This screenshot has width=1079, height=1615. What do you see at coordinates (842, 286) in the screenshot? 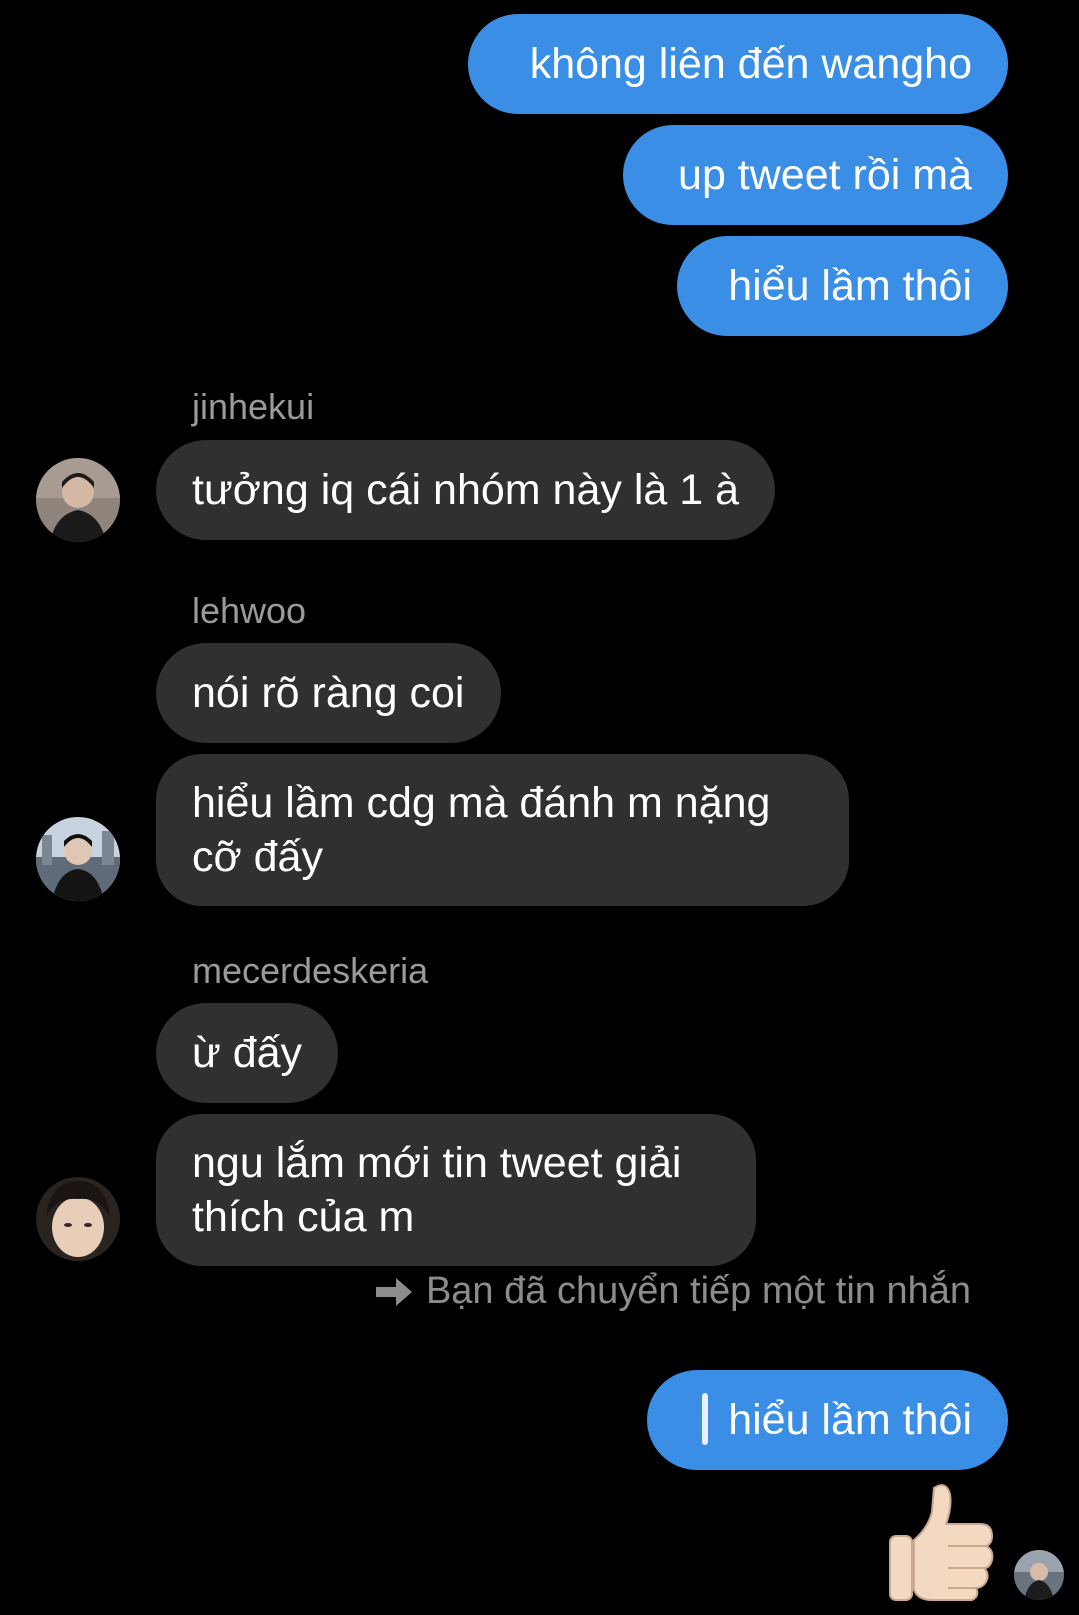
I see `outgoing-message: hiểu lầm thôi` at bounding box center [842, 286].